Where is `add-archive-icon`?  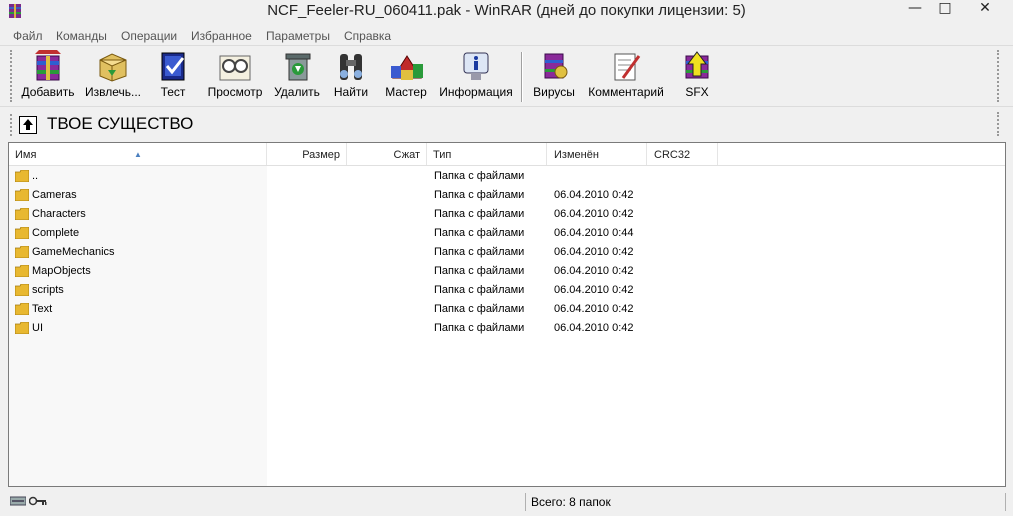
add-archive-icon is located at coordinates (48, 65).